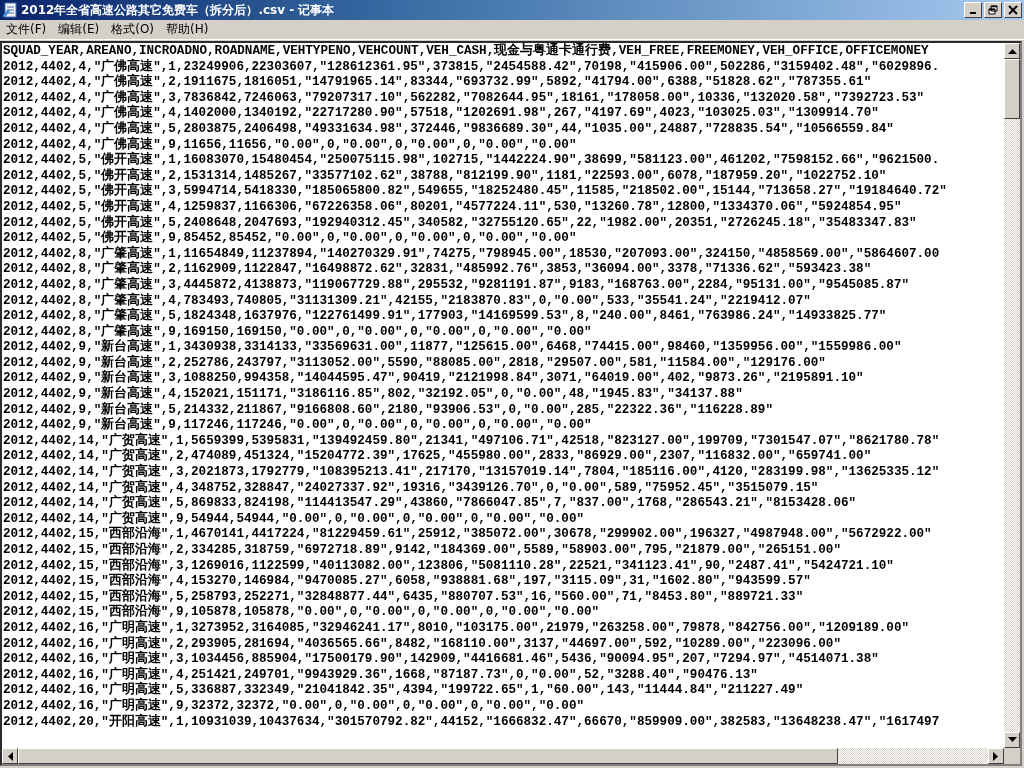 The image size is (1024, 768). Describe the element at coordinates (290, 238) in the screenshot. I see `text-line: 2012,4402,5,"佛开高速",9,85452,85452,"0.00",0,"0.00",0,"0.00",0,"0.00","0.00"` at that location.